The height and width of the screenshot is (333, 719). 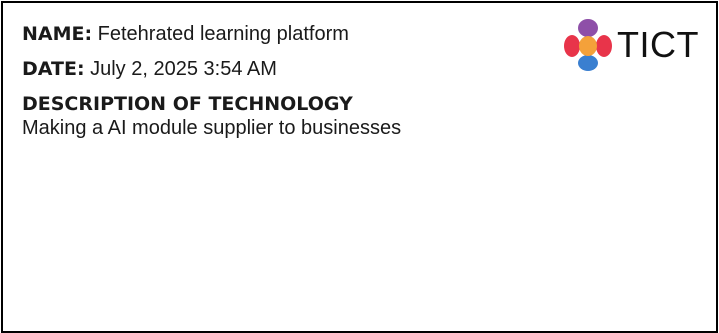 I want to click on description-heading: DESCRIPTION OF TECHNOLOGY, so click(x=187, y=104).